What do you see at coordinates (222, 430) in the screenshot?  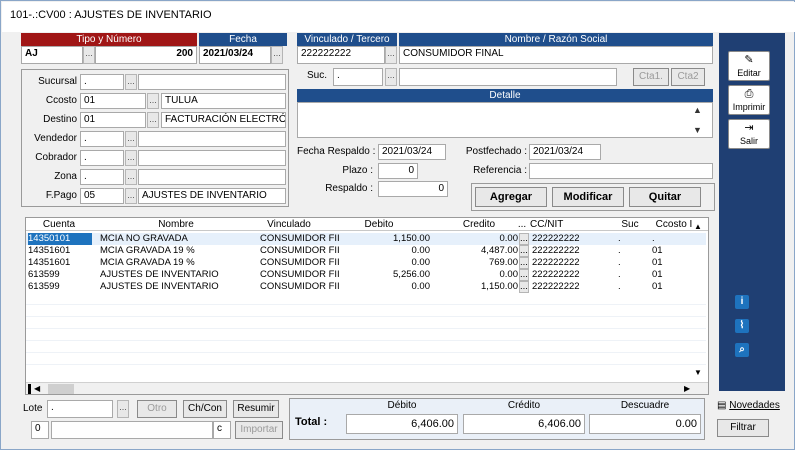 I see `c-field: c` at bounding box center [222, 430].